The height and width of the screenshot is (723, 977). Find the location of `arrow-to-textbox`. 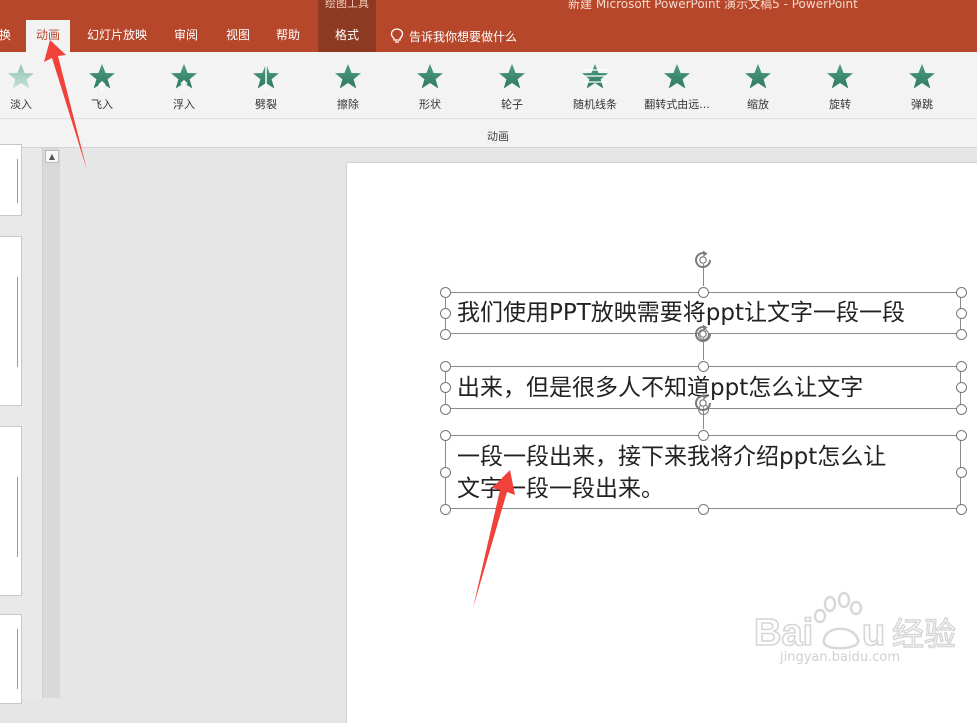

arrow-to-textbox is located at coordinates (494, 539).